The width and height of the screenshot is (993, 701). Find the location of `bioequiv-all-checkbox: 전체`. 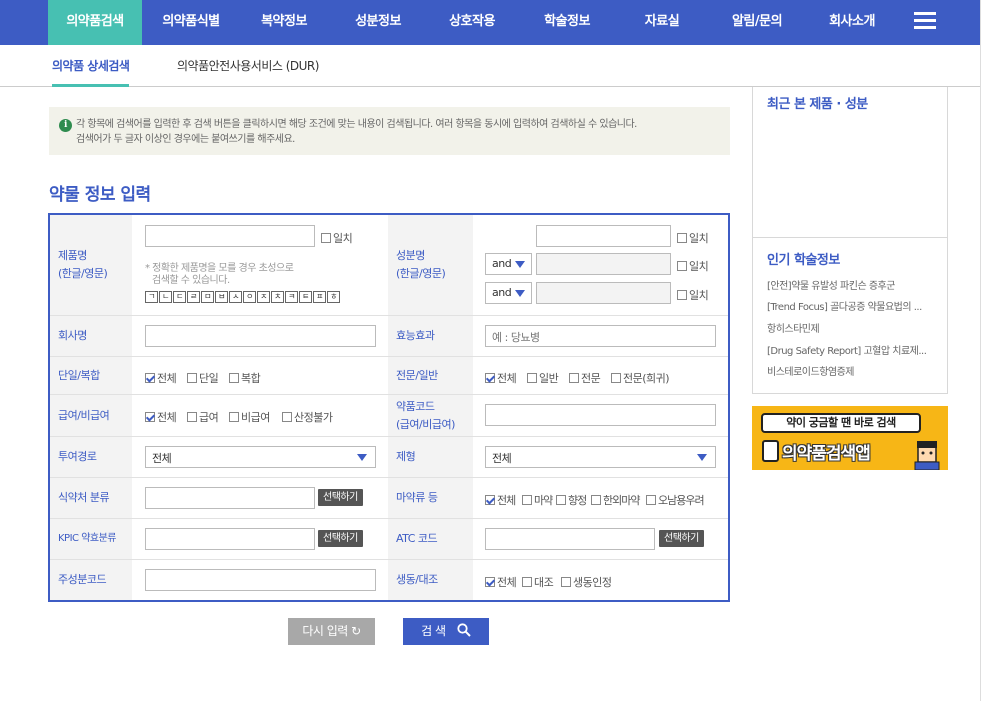

bioequiv-all-checkbox: 전체 is located at coordinates (501, 582).